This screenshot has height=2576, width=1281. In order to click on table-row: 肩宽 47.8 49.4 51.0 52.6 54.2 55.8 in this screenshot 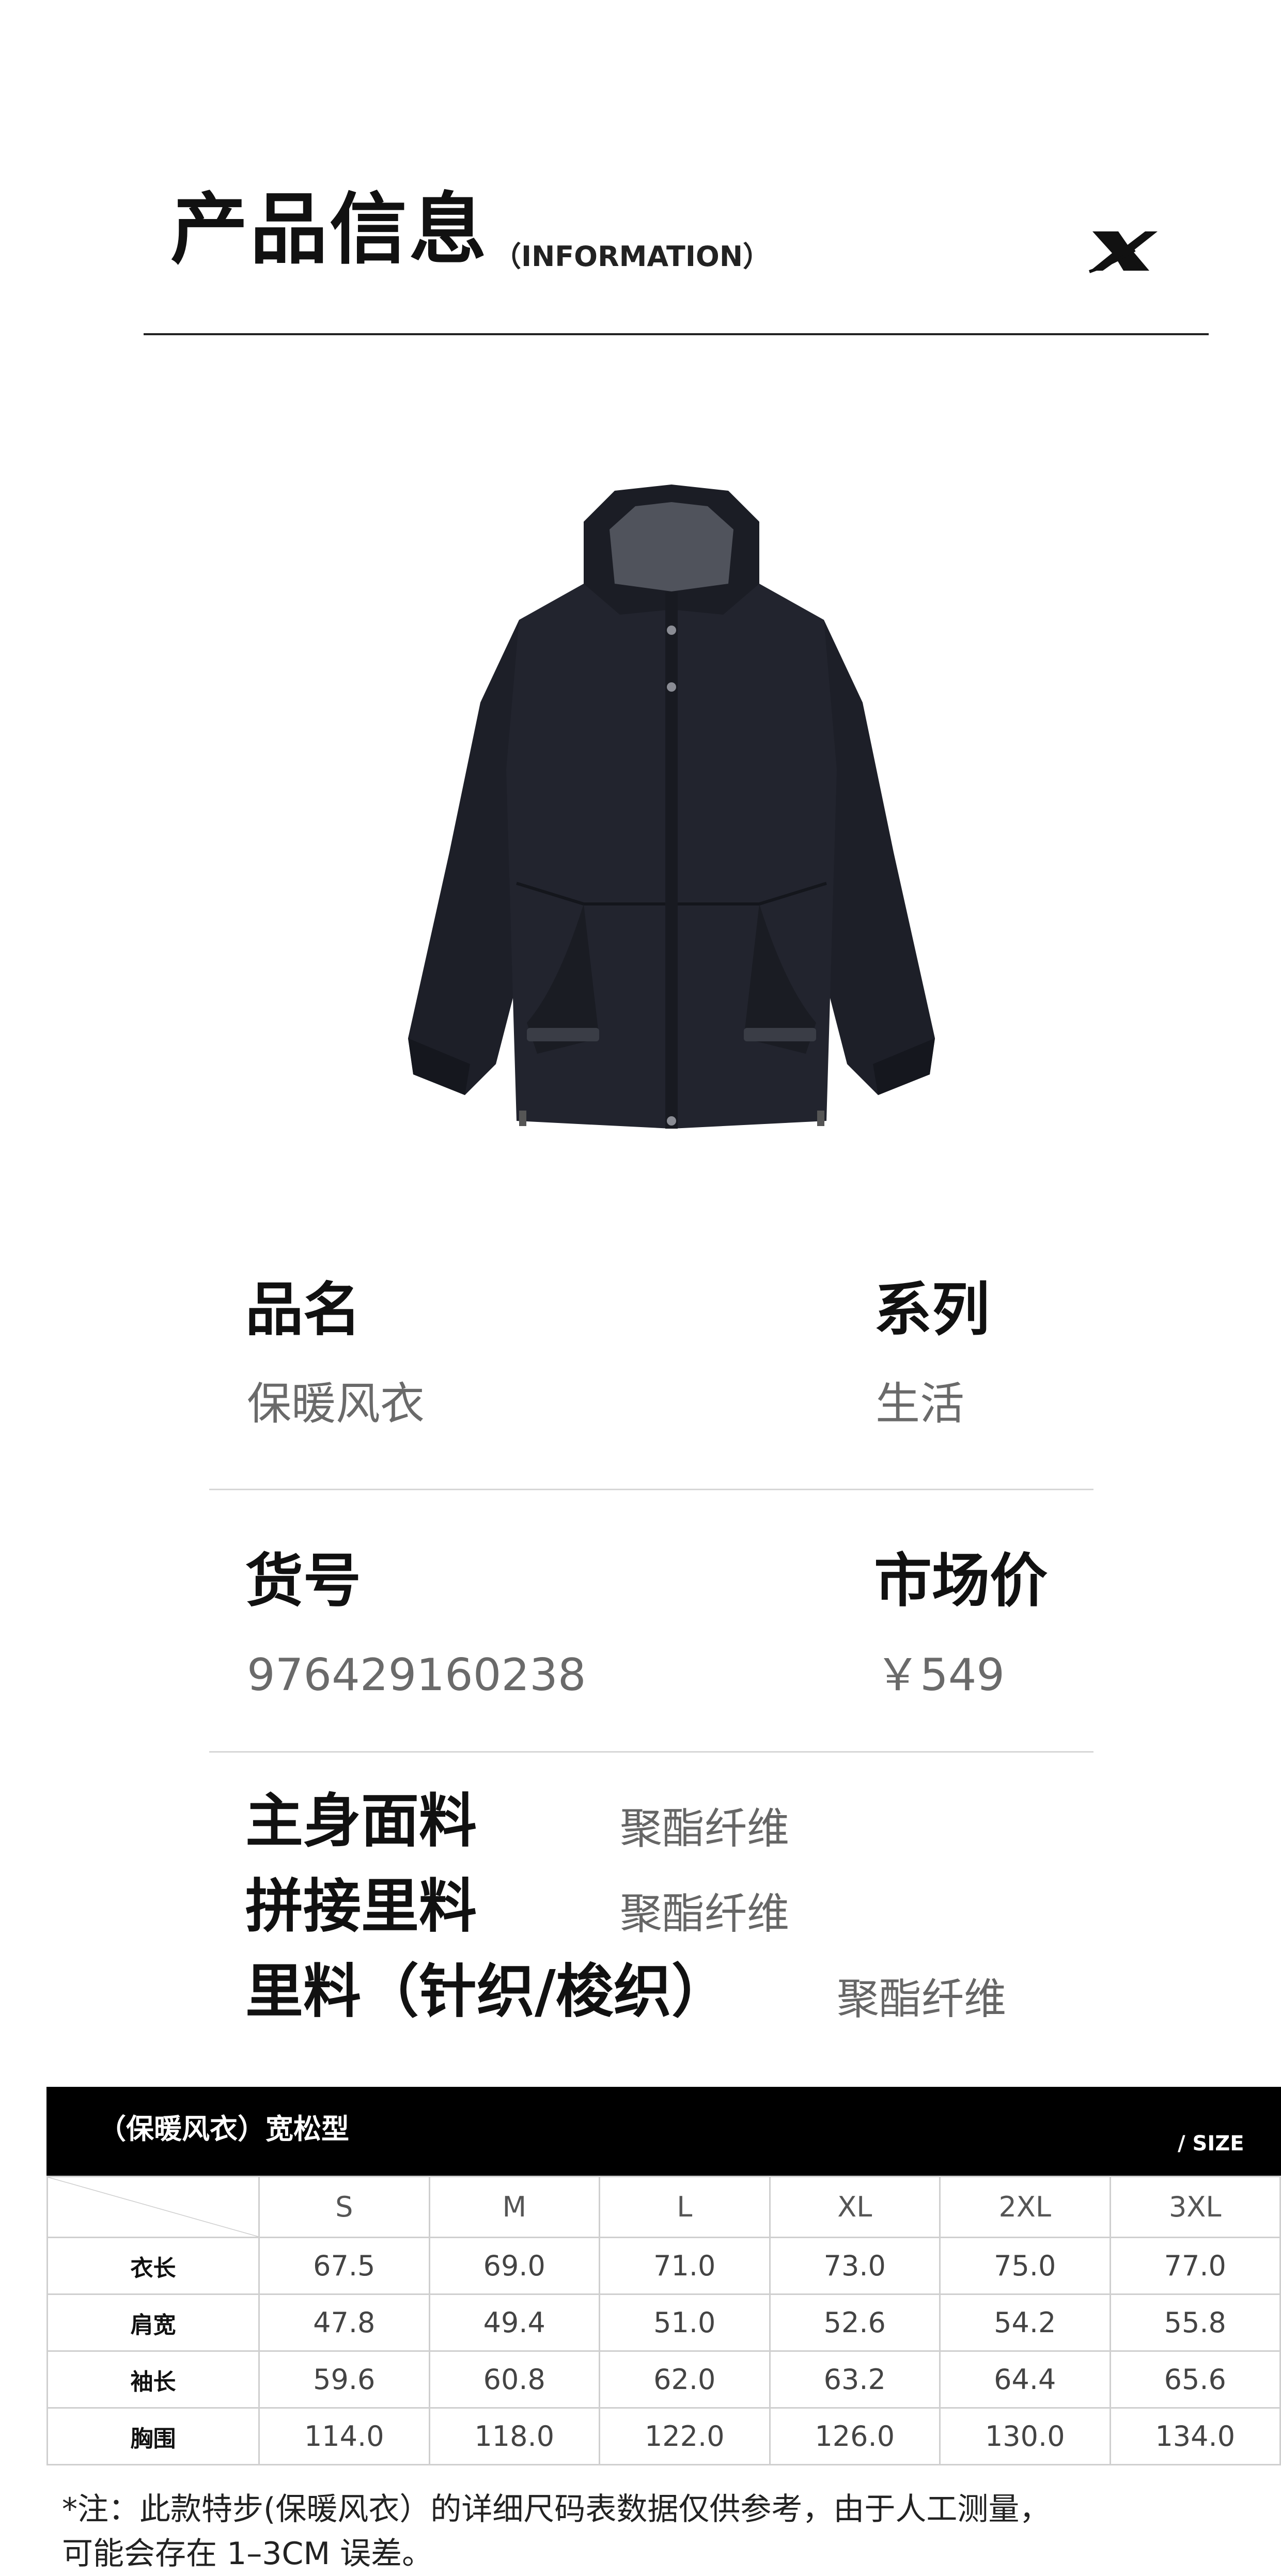, I will do `click(663, 2322)`.